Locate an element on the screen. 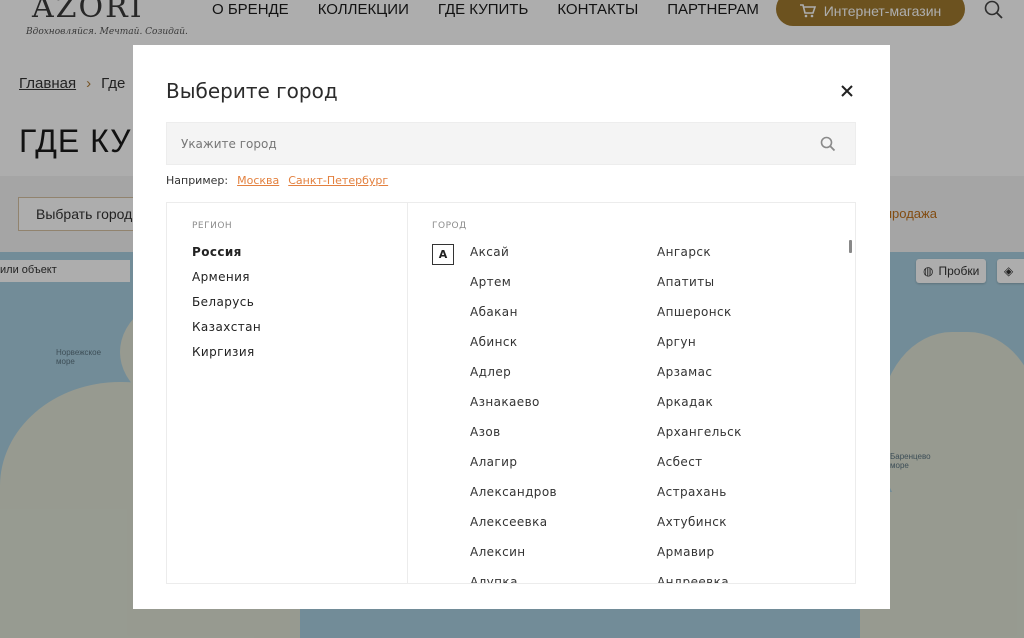 The image size is (1024, 638). examples-label: Например: is located at coordinates (197, 180).